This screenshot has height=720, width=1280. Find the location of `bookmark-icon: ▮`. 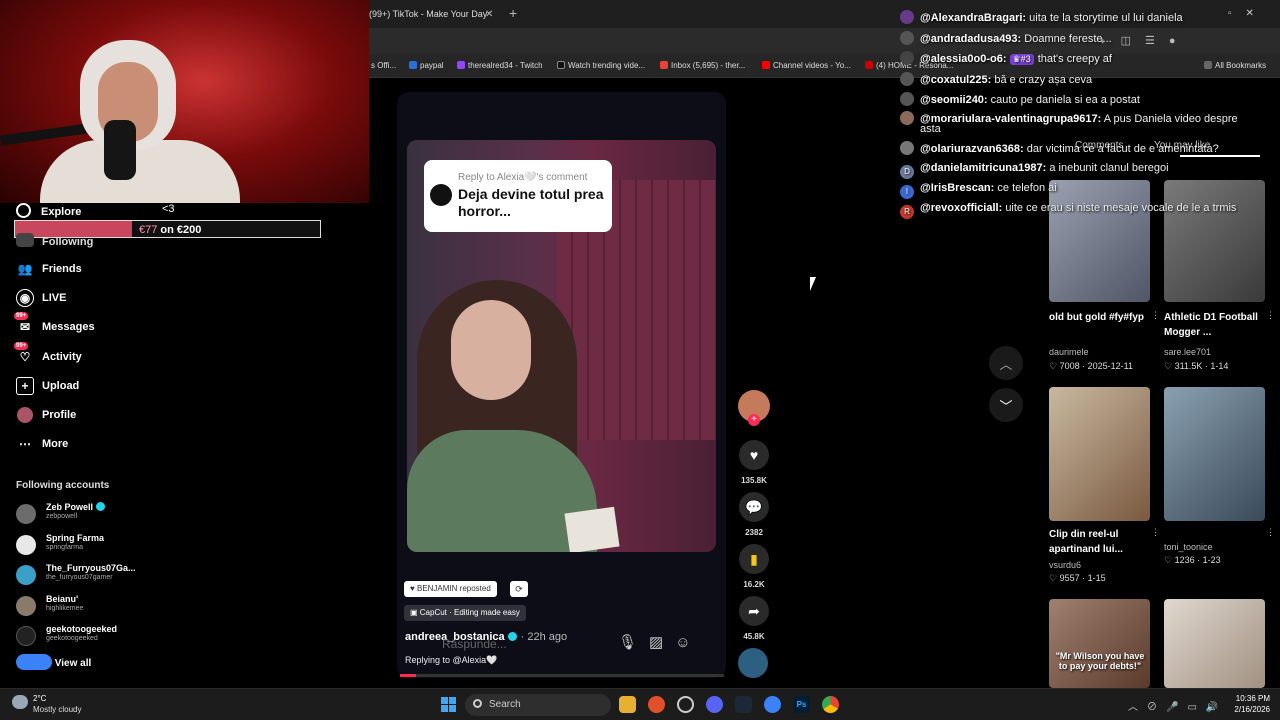

bookmark-icon: ▮ is located at coordinates (754, 558).